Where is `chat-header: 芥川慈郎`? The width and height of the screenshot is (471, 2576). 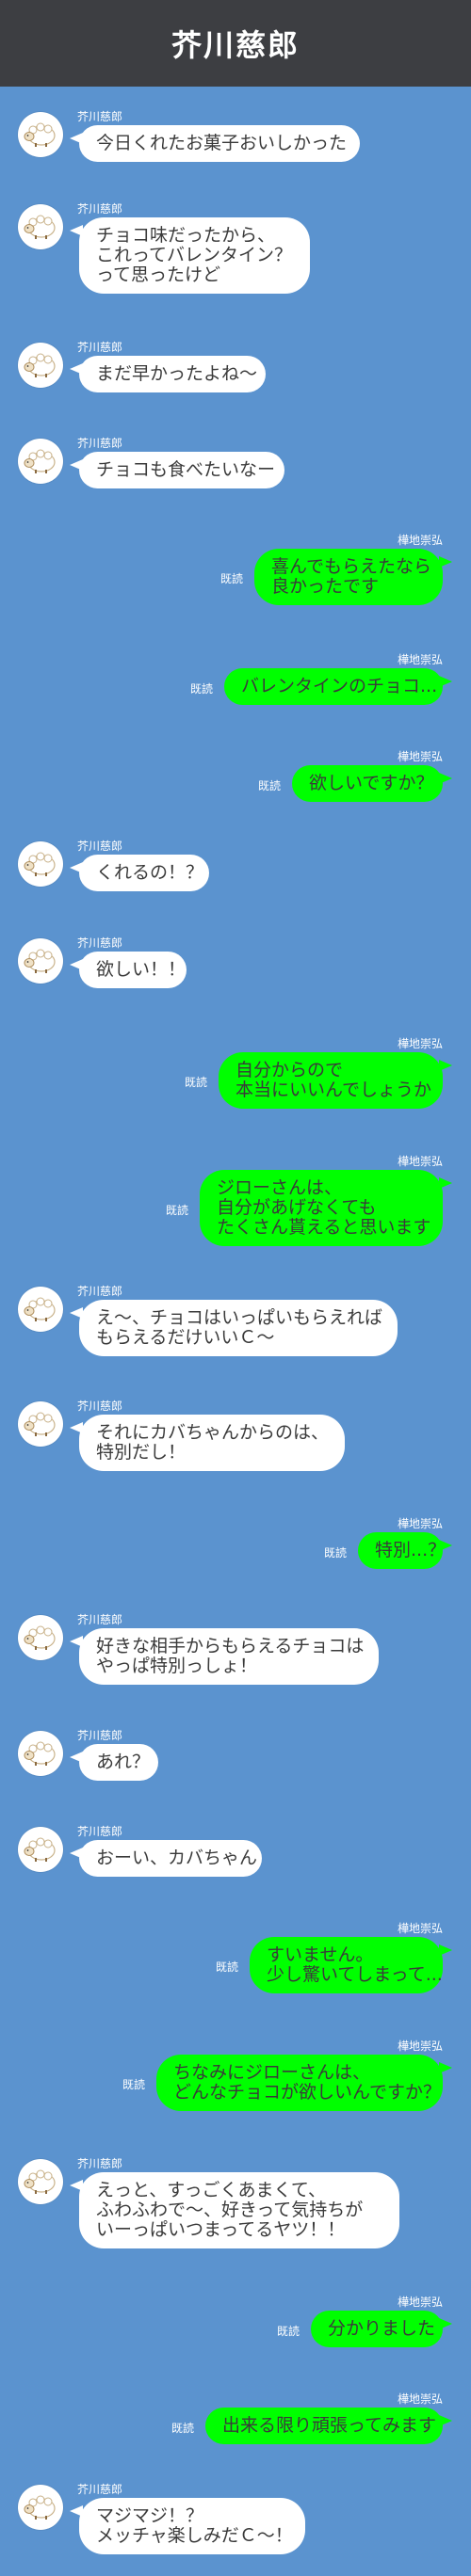
chat-header: 芥川慈郎 is located at coordinates (235, 43).